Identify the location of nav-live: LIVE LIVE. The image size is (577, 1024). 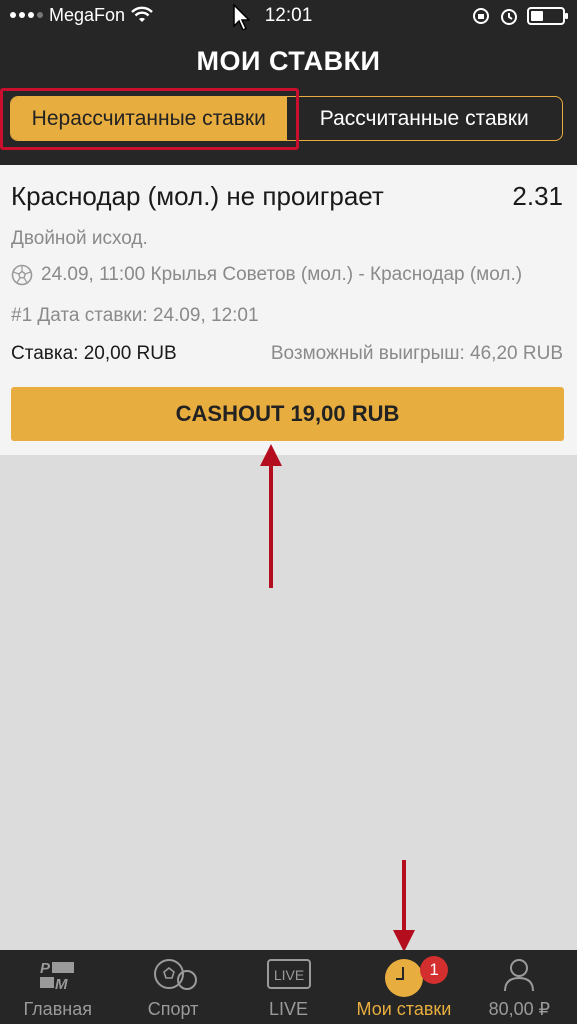
(288, 987).